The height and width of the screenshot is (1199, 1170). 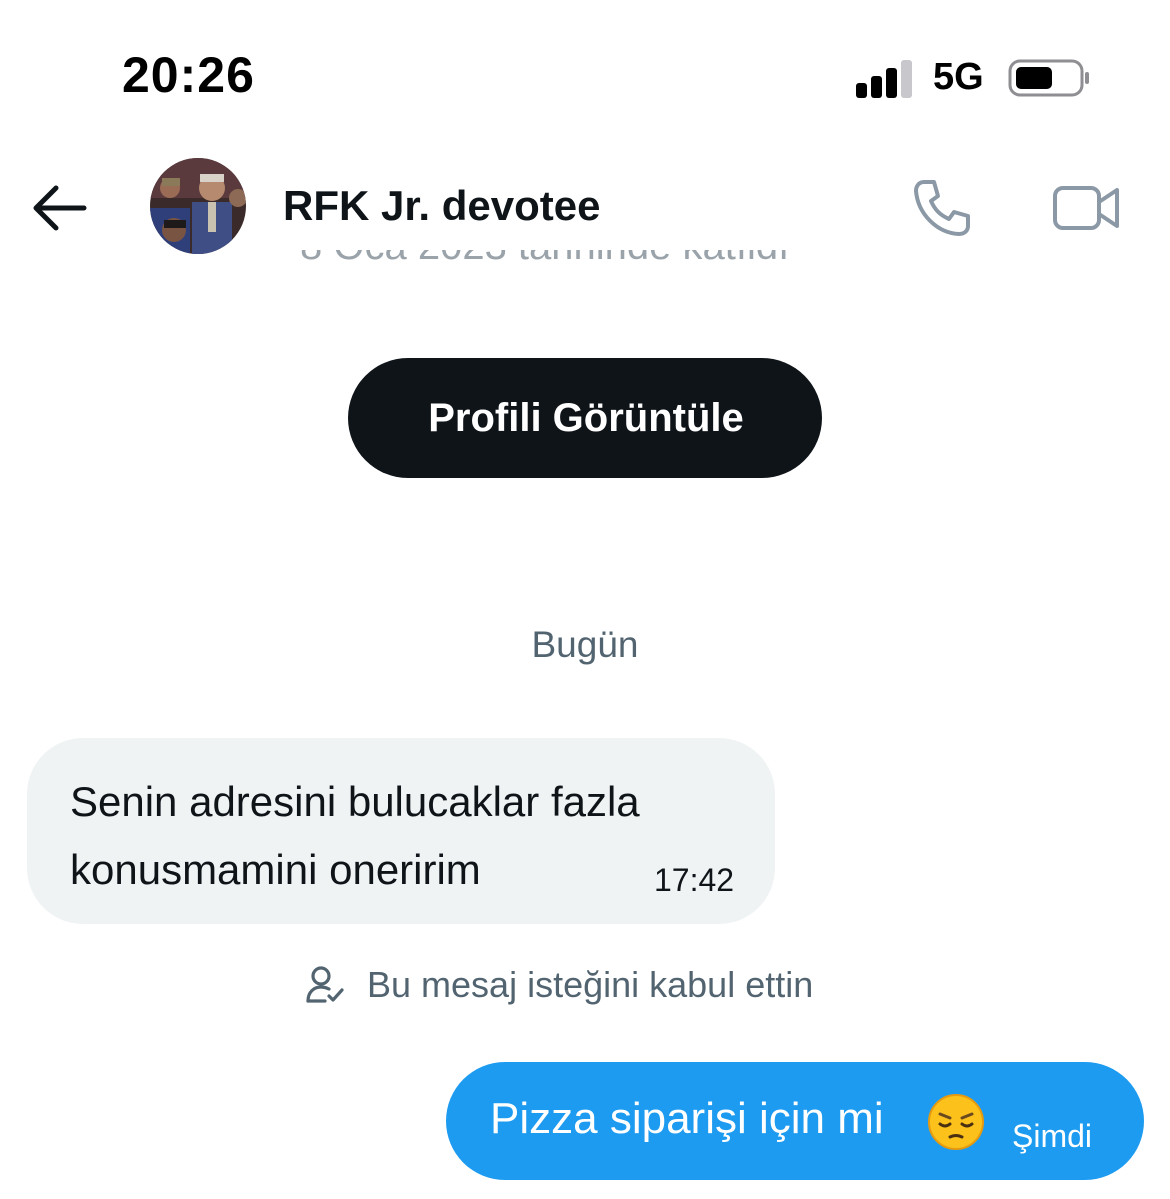 What do you see at coordinates (694, 880) in the screenshot?
I see `incoming-message-time: 17:42` at bounding box center [694, 880].